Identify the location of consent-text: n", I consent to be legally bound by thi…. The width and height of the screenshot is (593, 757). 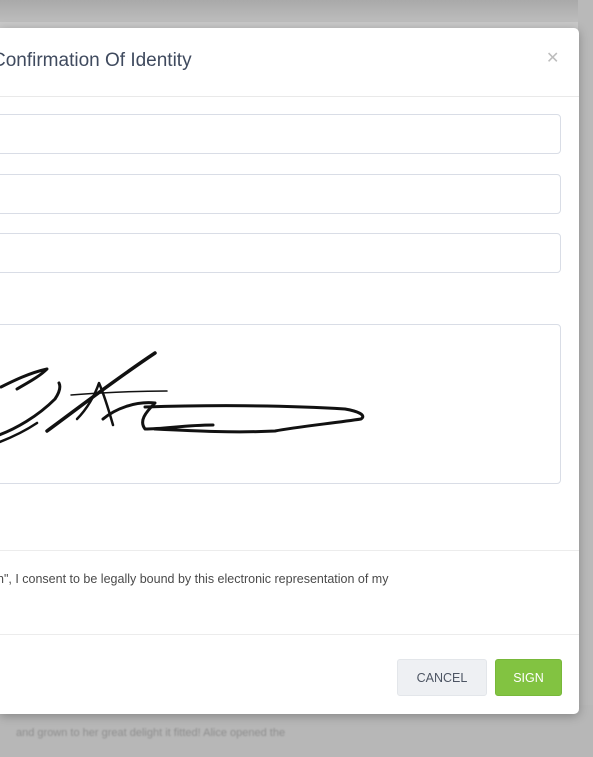
(194, 579).